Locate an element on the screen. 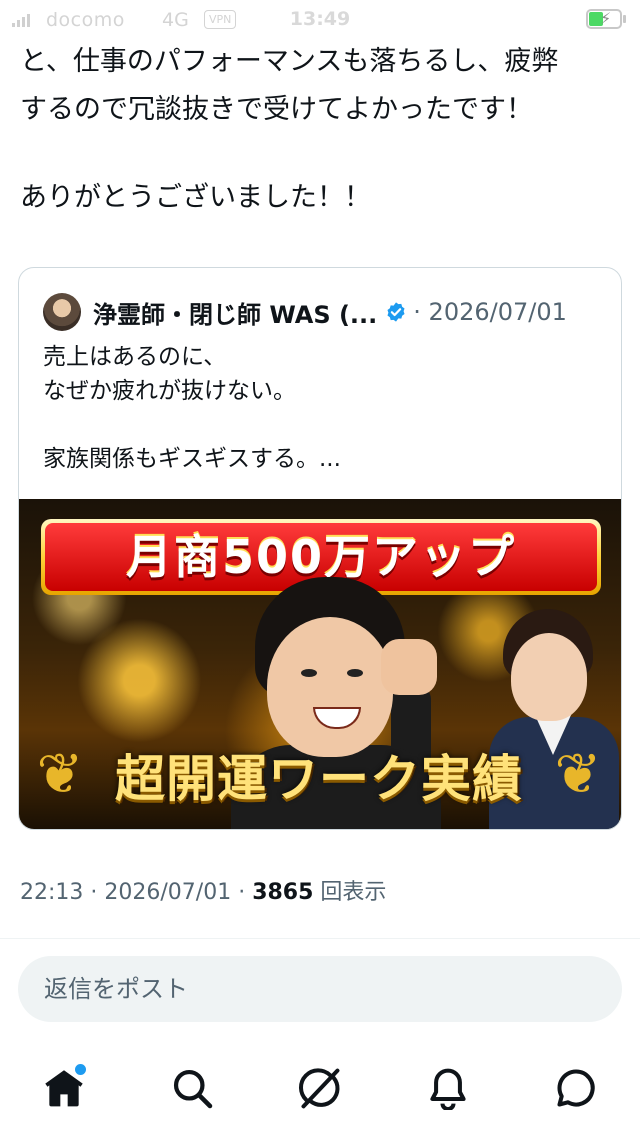 The height and width of the screenshot is (1136, 640). divider is located at coordinates (320, 938).